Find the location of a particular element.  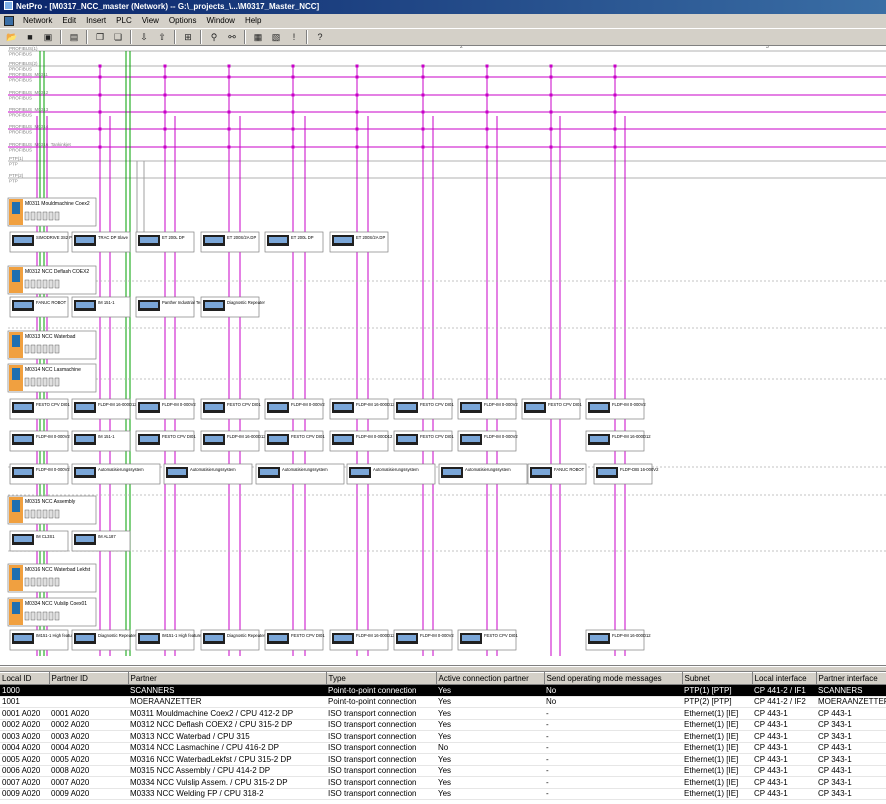

netpro-app-icon is located at coordinates (8, 5).